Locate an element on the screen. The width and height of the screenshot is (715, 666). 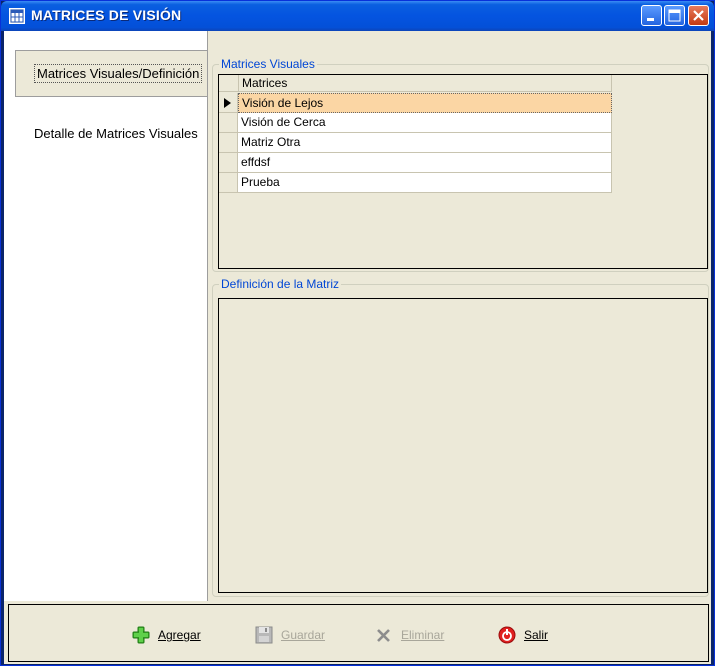
column-header-matrices: Matrices is located at coordinates (425, 83).